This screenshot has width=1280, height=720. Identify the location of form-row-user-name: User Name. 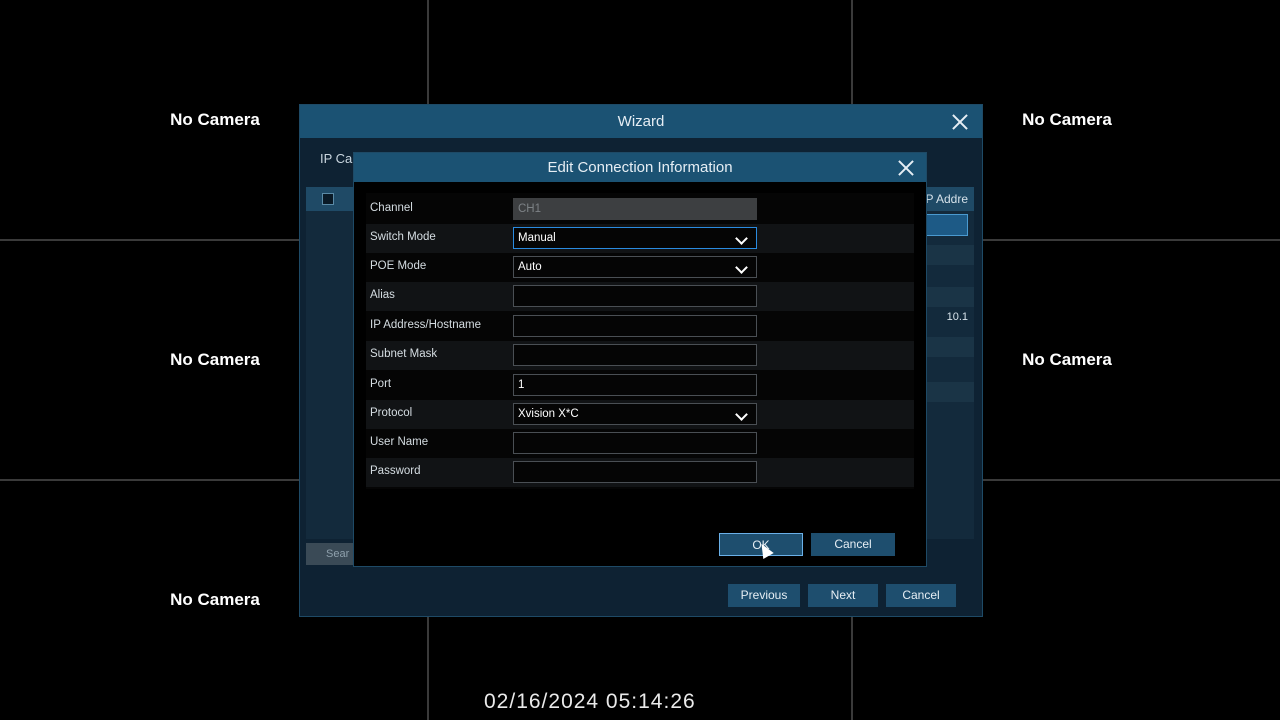
(640, 443).